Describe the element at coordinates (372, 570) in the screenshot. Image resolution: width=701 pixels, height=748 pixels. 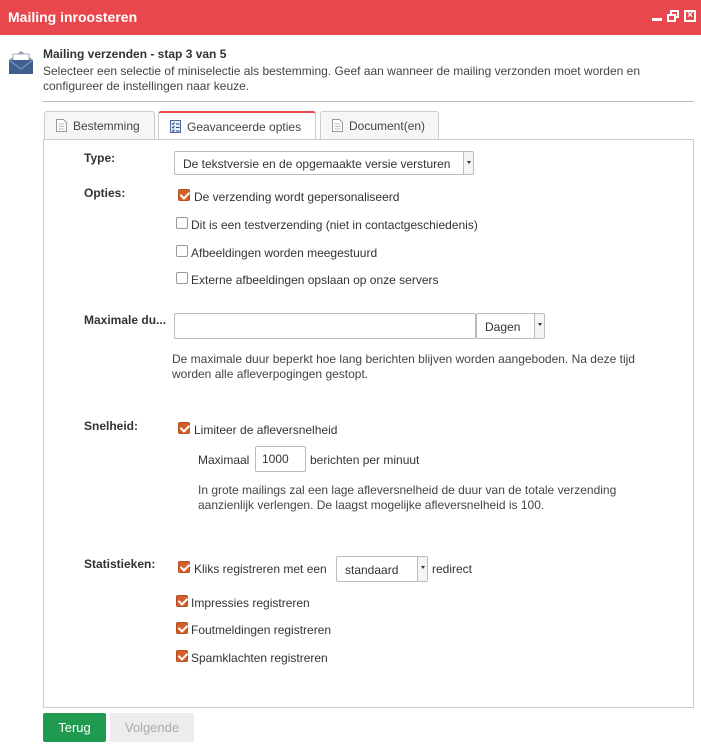
I see `redirect-value: standaard` at that location.